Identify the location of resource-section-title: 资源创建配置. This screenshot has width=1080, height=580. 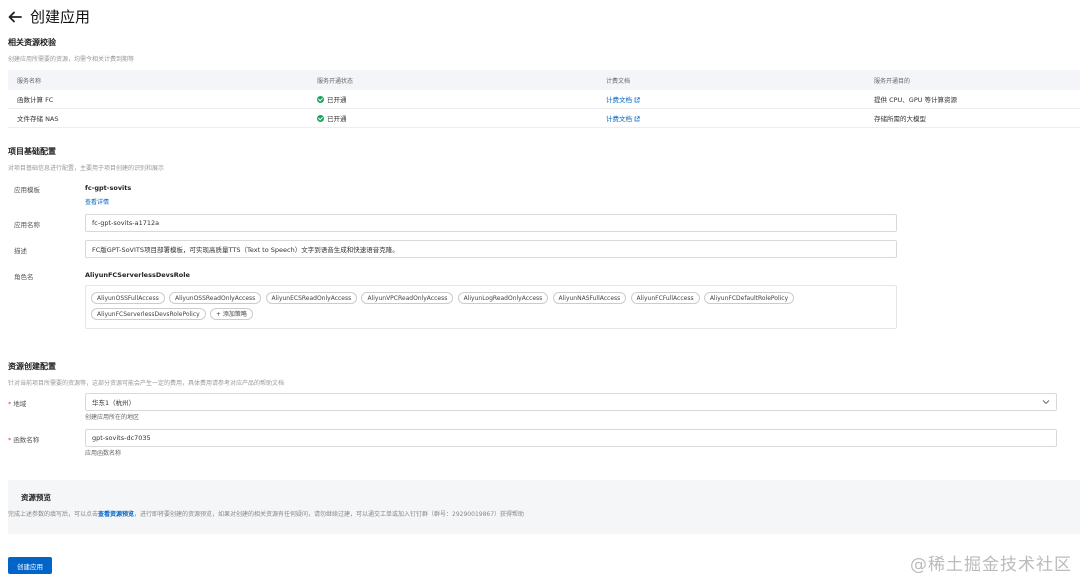
(32, 366).